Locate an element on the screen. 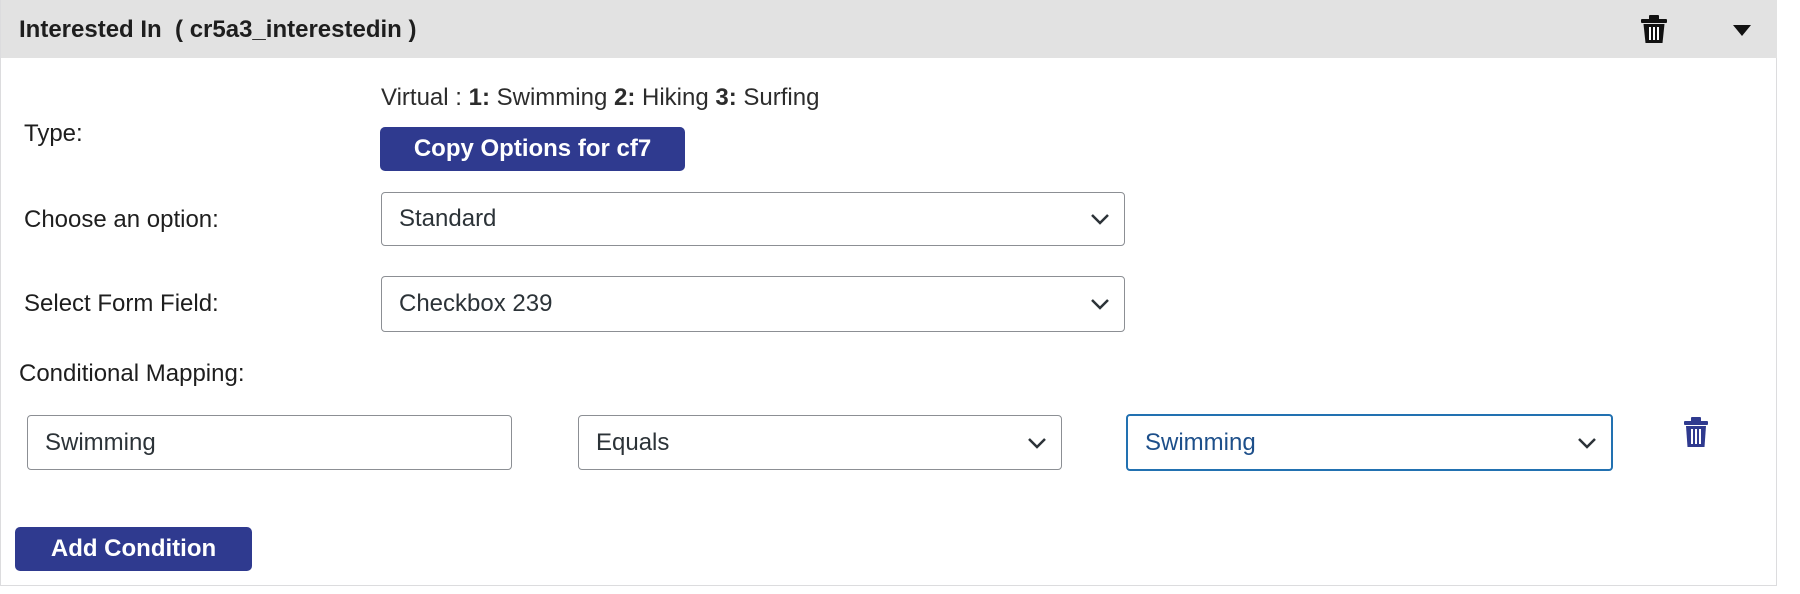  condition-value-input: Swimming is located at coordinates (269, 442).